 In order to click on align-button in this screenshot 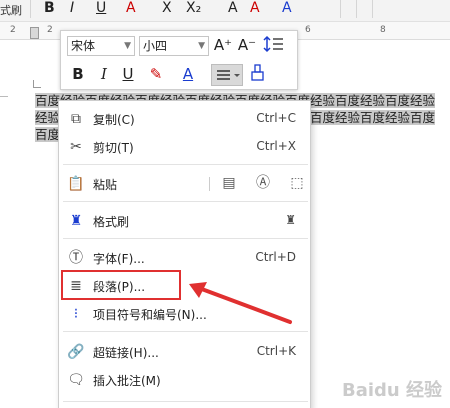, I will do `click(227, 75)`.